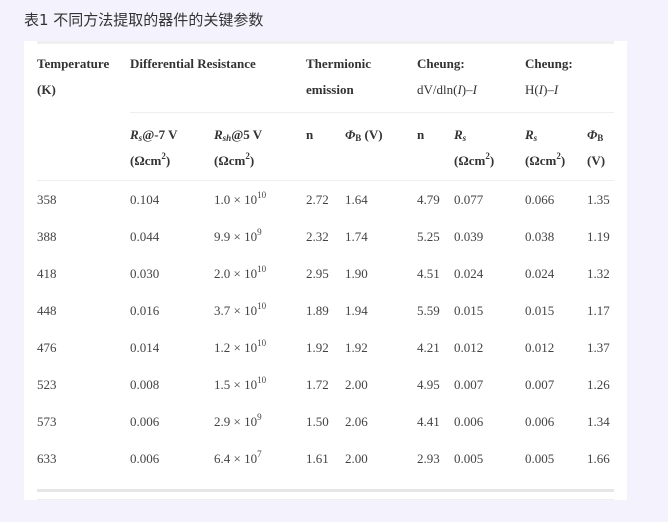  I want to click on cell-rs-minus7v: 0.008, so click(145, 384).